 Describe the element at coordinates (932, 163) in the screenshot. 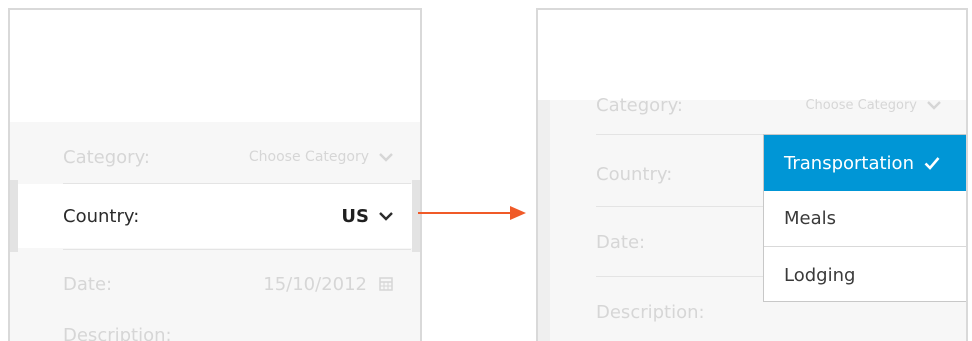

I see `checkmark-icon` at that location.